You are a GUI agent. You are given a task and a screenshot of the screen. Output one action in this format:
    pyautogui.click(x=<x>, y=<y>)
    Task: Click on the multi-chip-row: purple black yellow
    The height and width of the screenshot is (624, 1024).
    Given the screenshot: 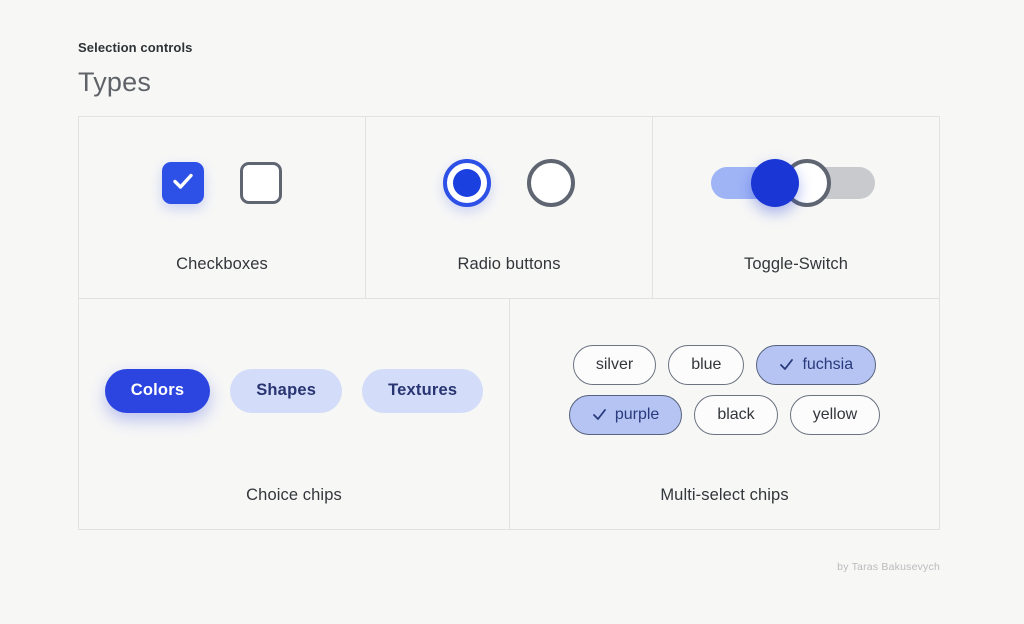 What is the action you would take?
    pyautogui.click(x=724, y=414)
    